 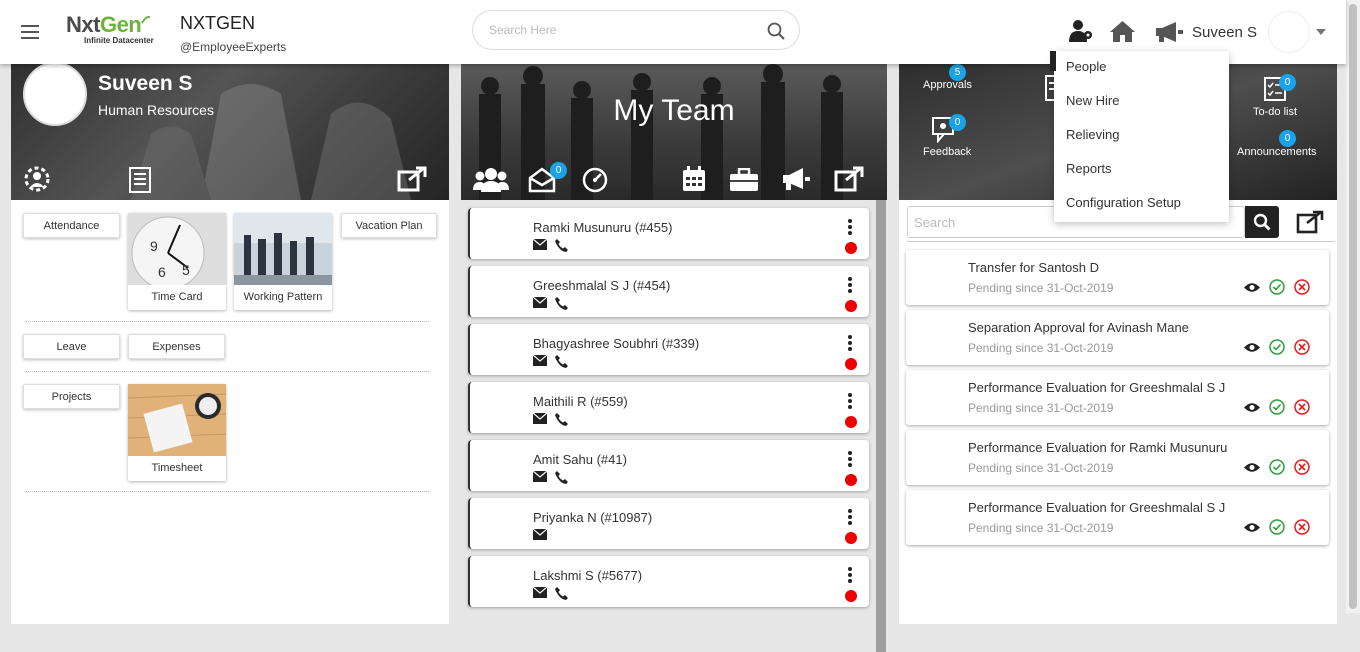 I want to click on global-search-input, so click(x=619, y=30).